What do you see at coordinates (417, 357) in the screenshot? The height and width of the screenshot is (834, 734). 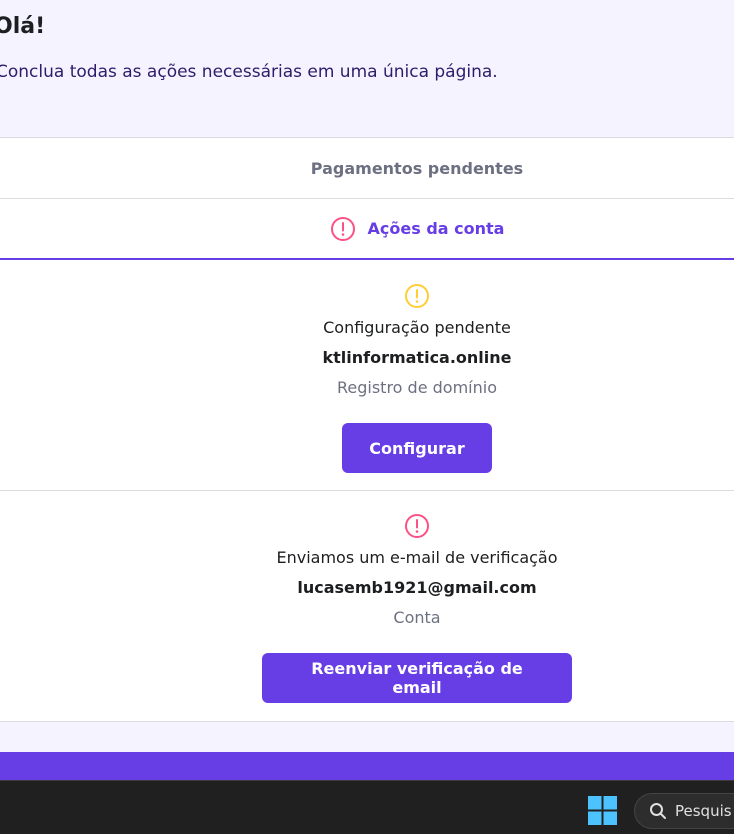 I see `domain-name: ktlinformatica.online` at bounding box center [417, 357].